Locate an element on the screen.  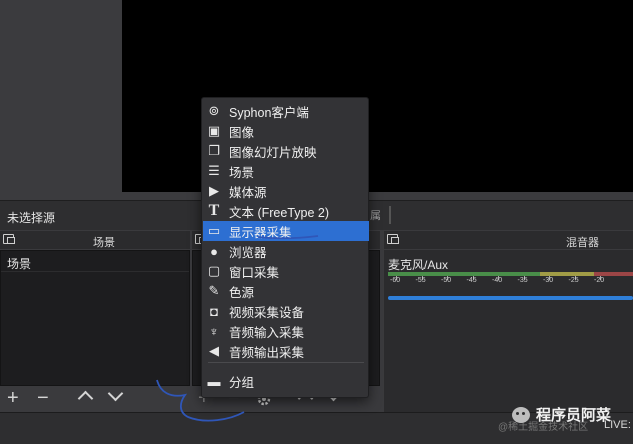
menu-item-label: 窗口采集 is located at coordinates (254, 272).